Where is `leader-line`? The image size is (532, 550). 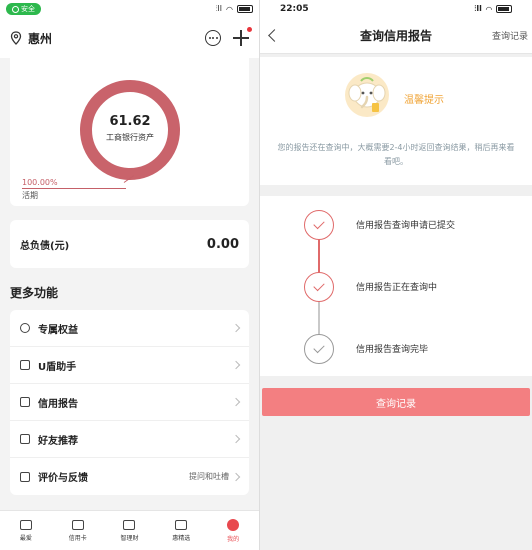 leader-line is located at coordinates (74, 188).